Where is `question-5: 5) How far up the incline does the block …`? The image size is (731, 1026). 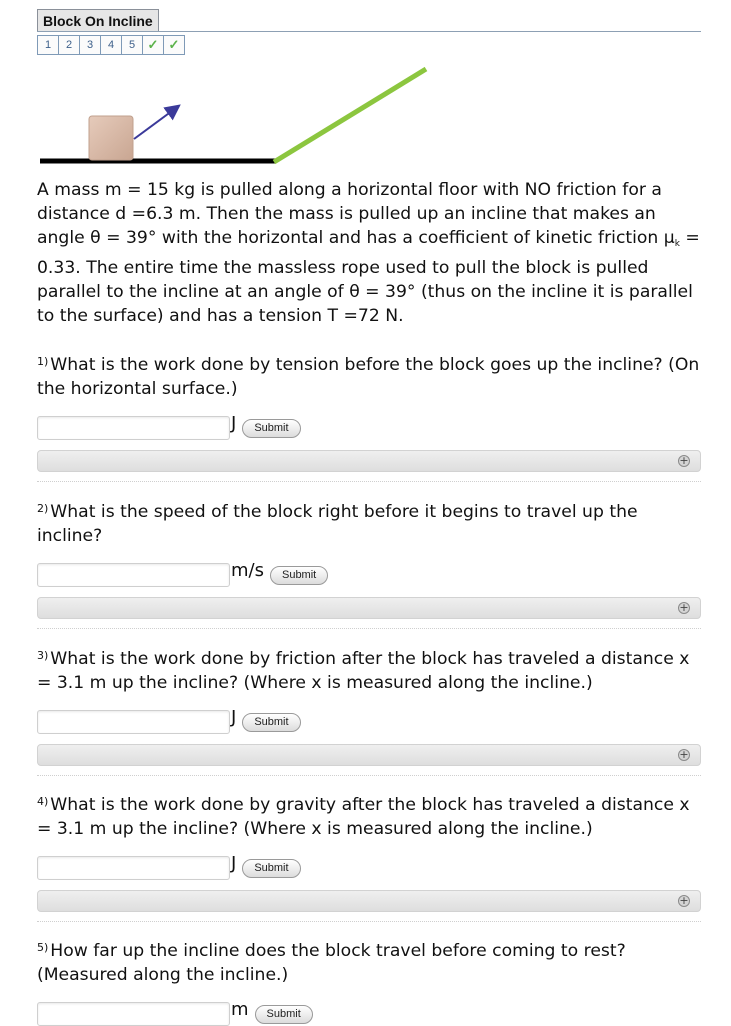 question-5: 5) How far up the incline does the block … is located at coordinates (371, 981).